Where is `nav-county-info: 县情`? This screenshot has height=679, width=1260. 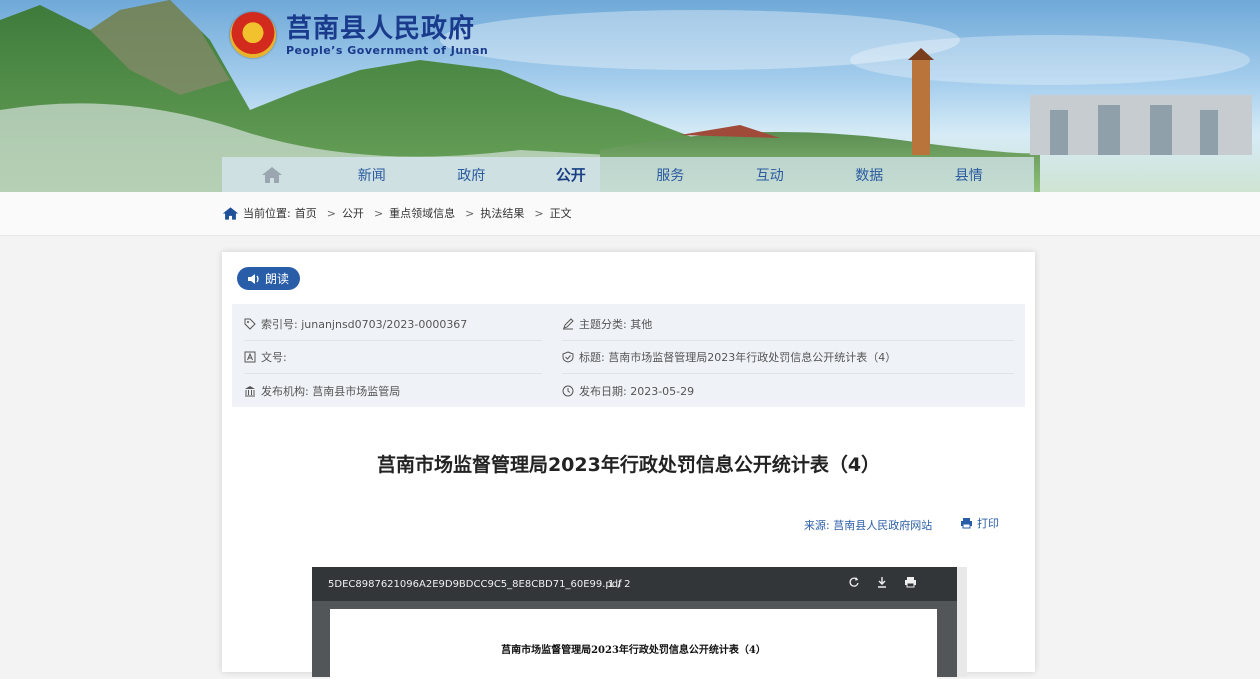
nav-county-info: 县情 is located at coordinates (969, 175).